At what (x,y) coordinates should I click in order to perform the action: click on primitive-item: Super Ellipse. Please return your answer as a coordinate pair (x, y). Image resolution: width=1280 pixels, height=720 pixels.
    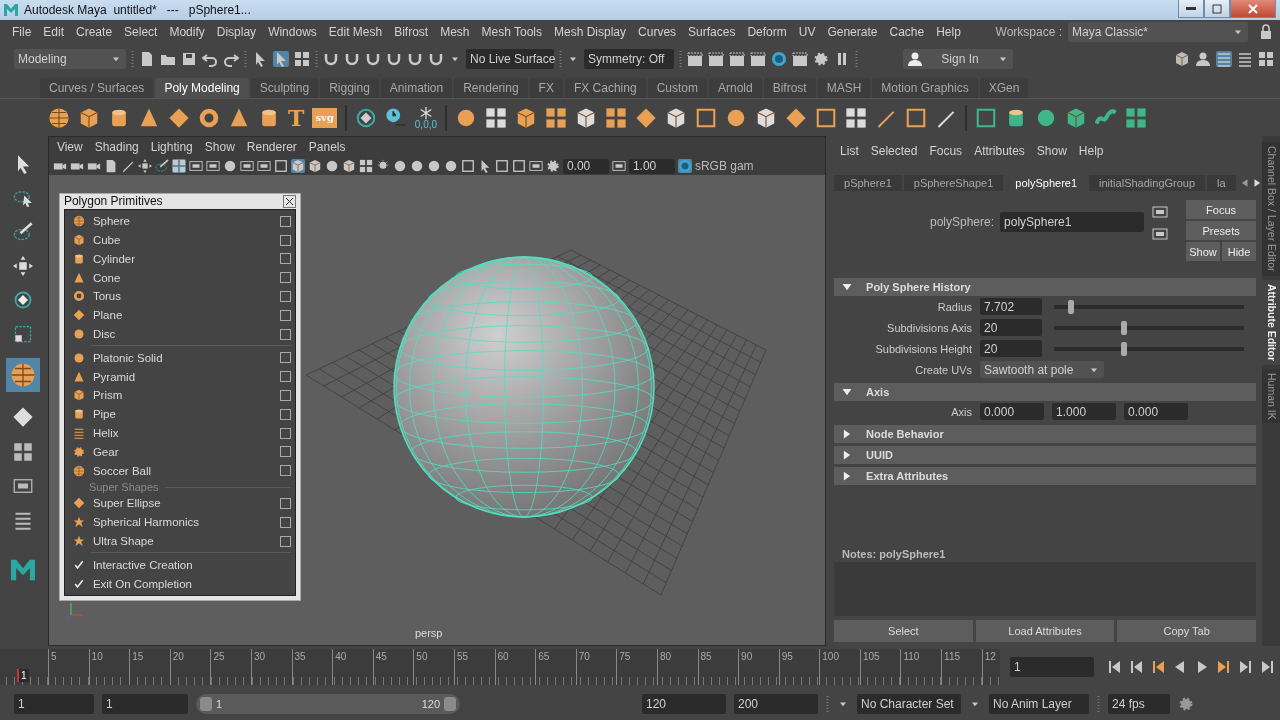
    Looking at the image, I should click on (182, 503).